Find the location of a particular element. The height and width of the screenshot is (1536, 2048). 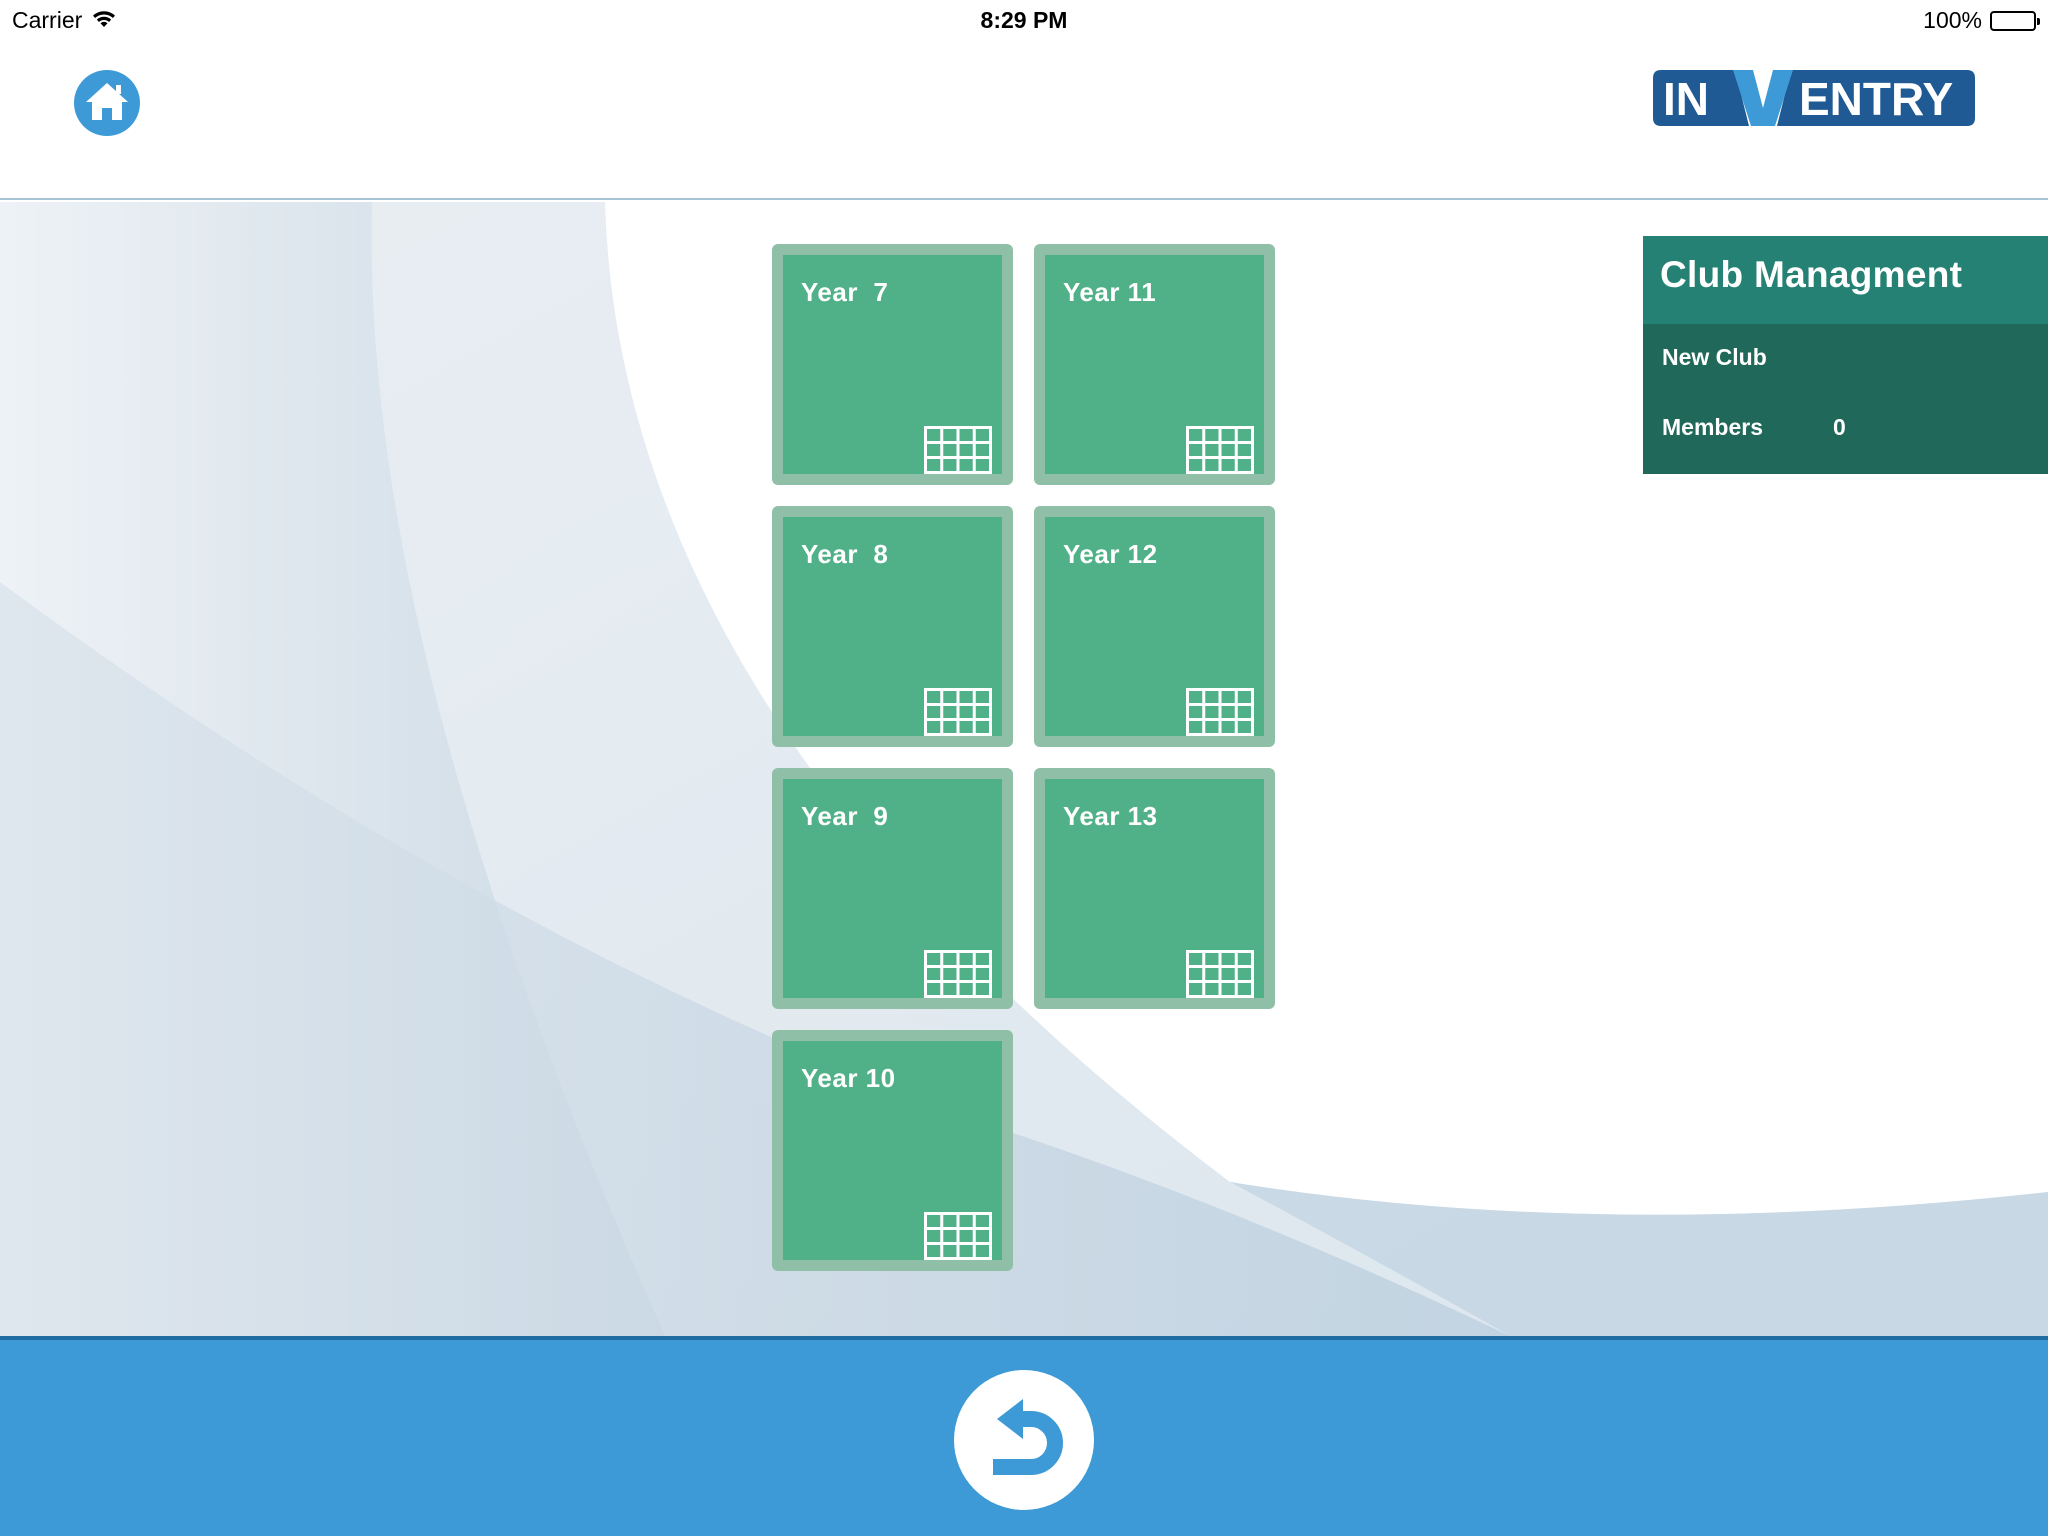

tile-label: Year 11 is located at coordinates (1110, 292).